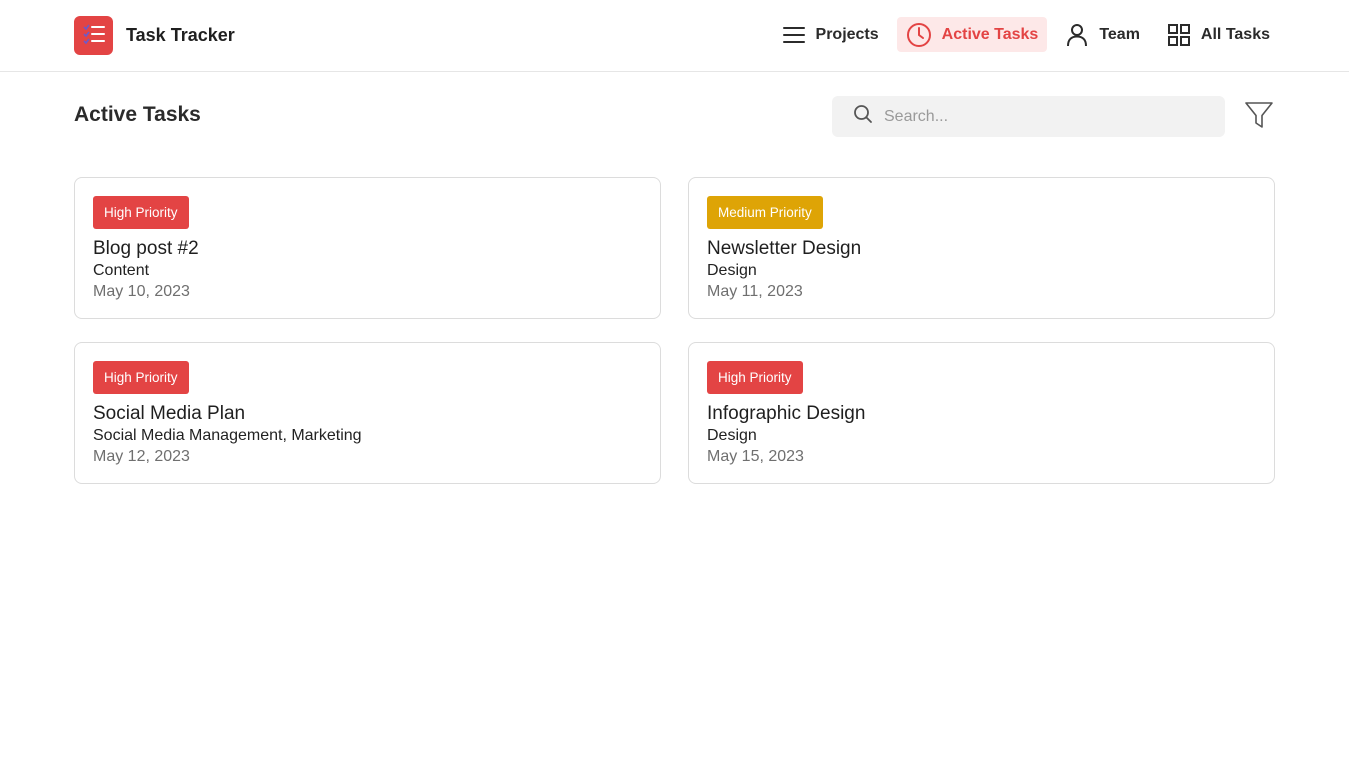 The width and height of the screenshot is (1349, 768). What do you see at coordinates (919, 35) in the screenshot?
I see `clock-icon` at bounding box center [919, 35].